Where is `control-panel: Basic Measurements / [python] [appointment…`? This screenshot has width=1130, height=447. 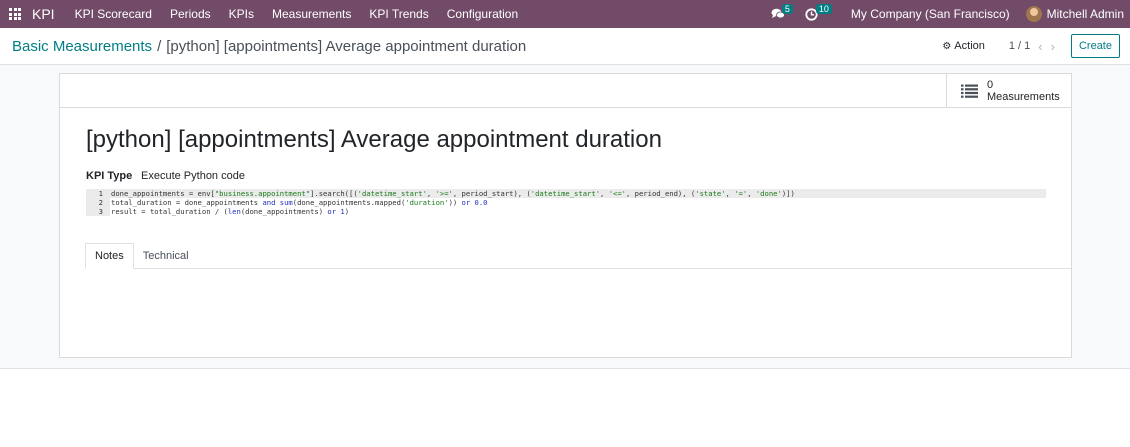 control-panel: Basic Measurements / [python] [appointment… is located at coordinates (565, 46).